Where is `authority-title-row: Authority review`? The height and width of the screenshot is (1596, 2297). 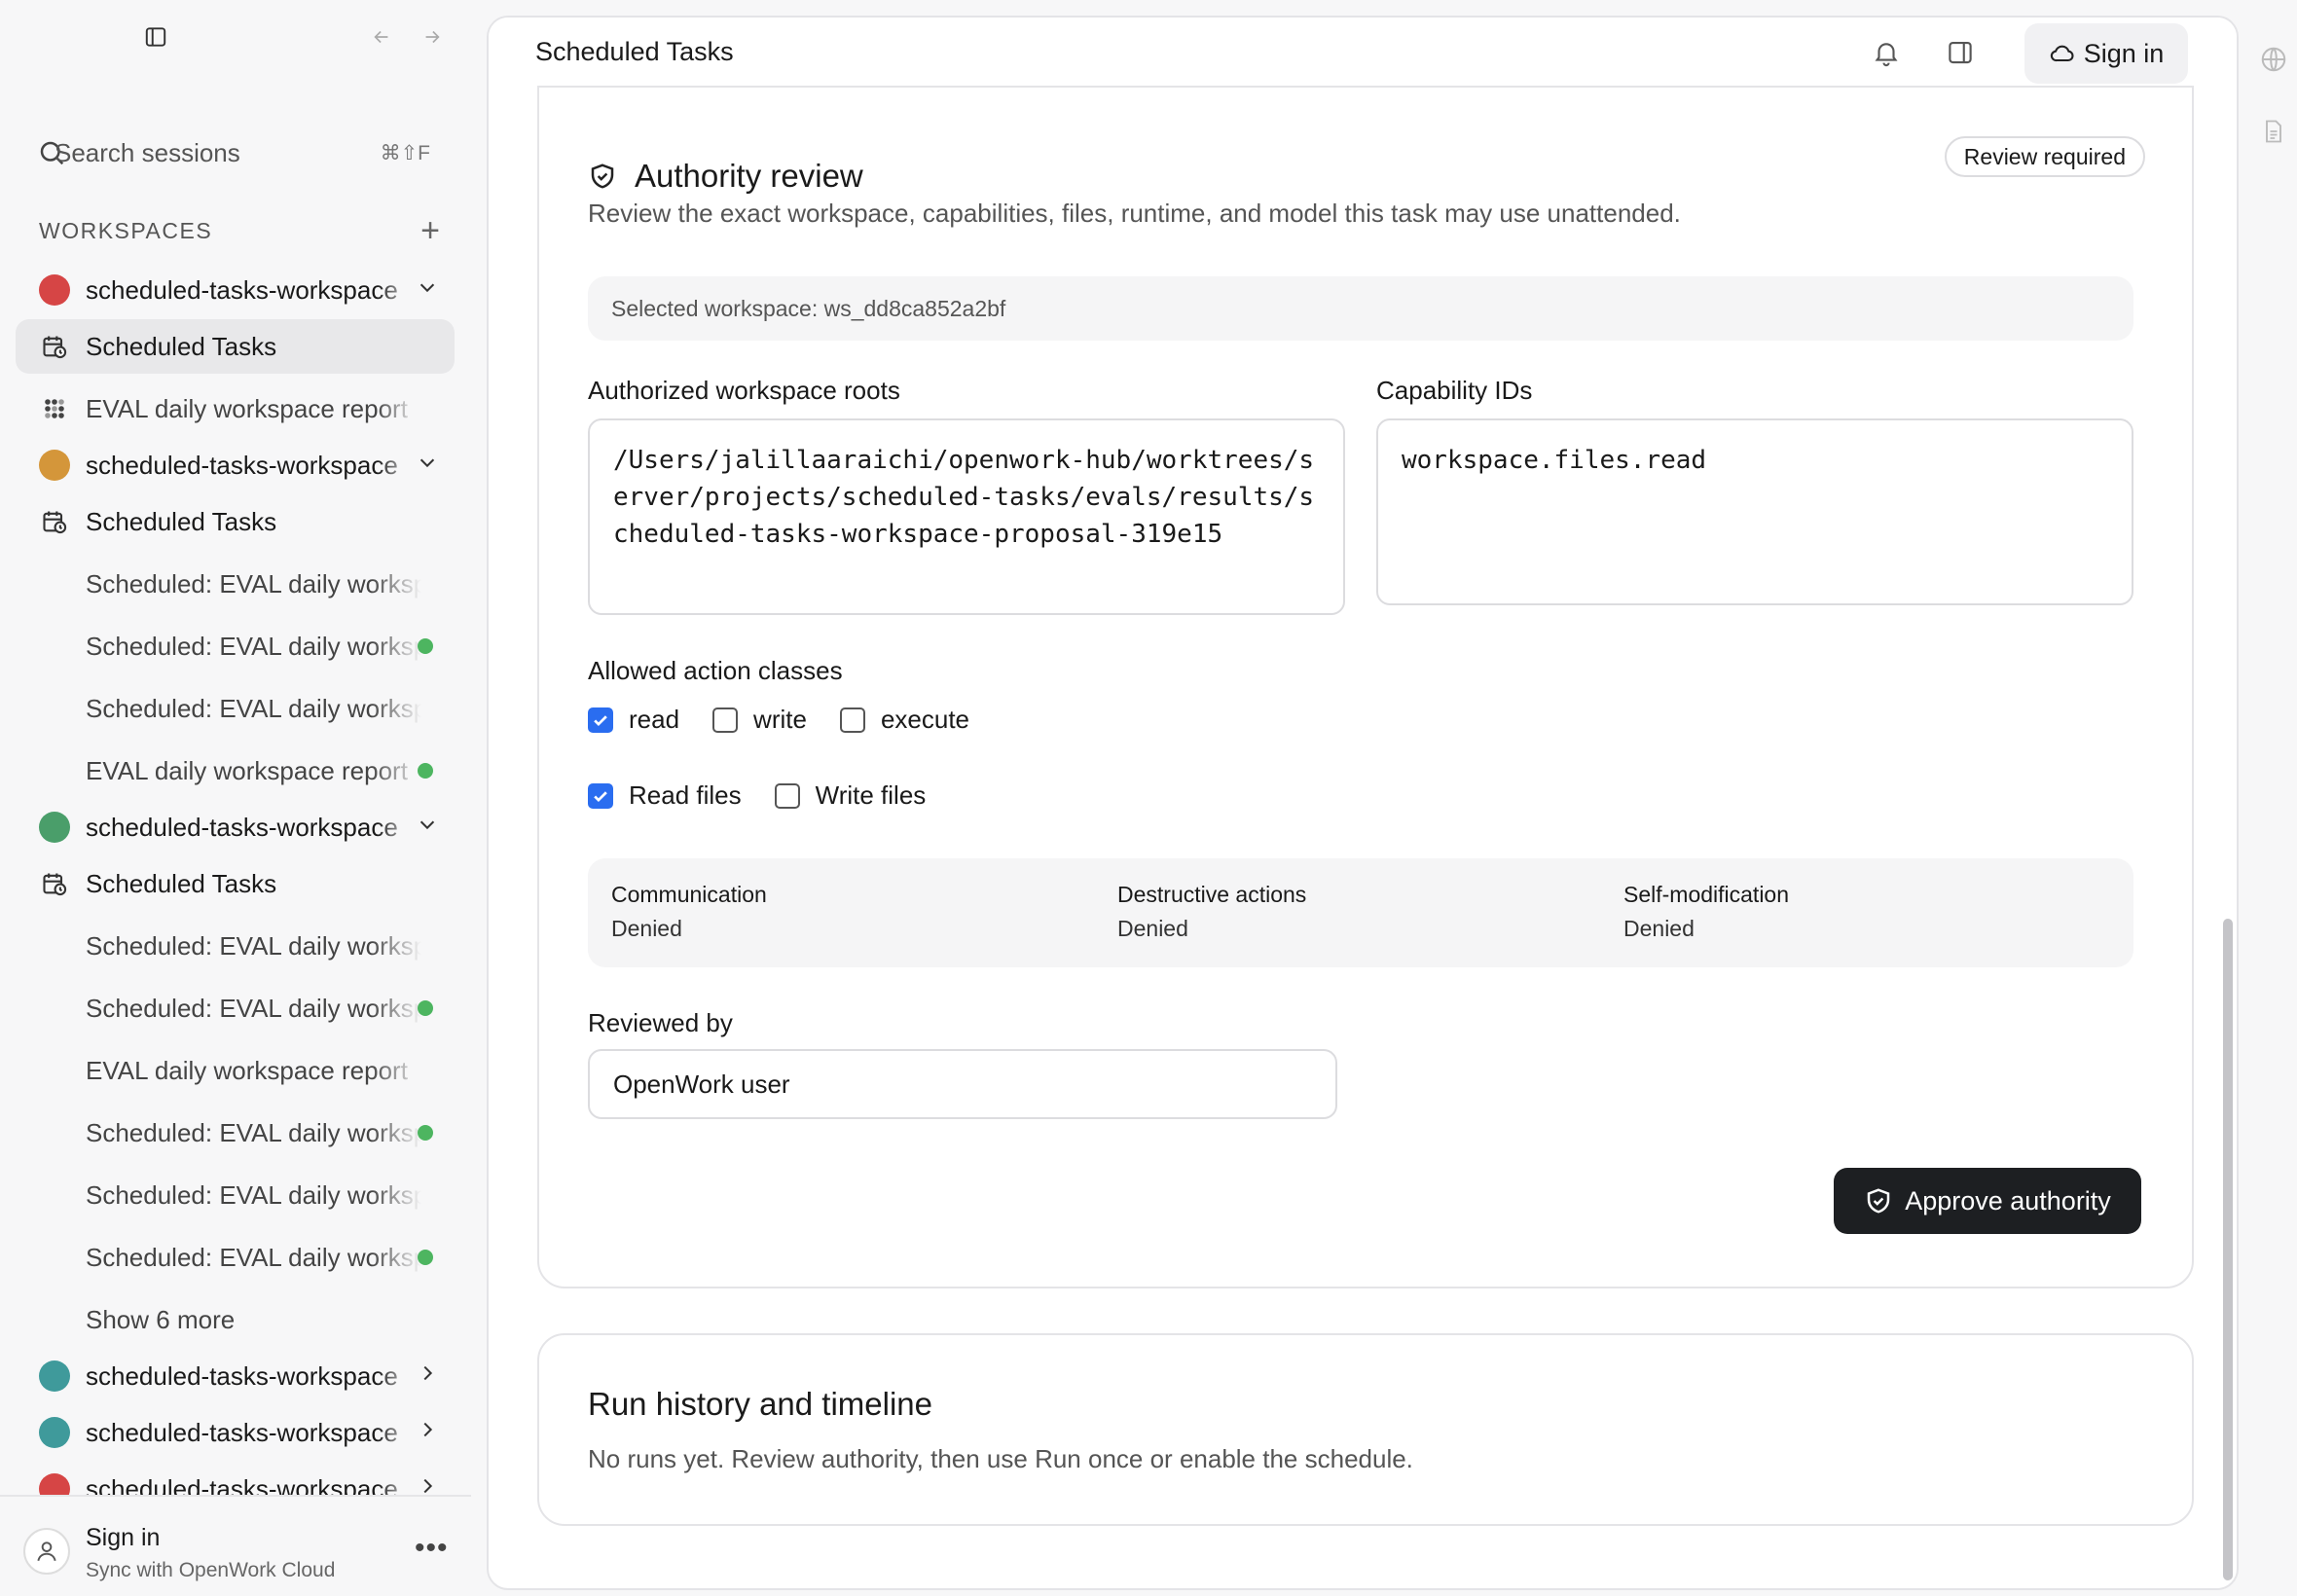
authority-title-row: Authority review is located at coordinates (725, 176).